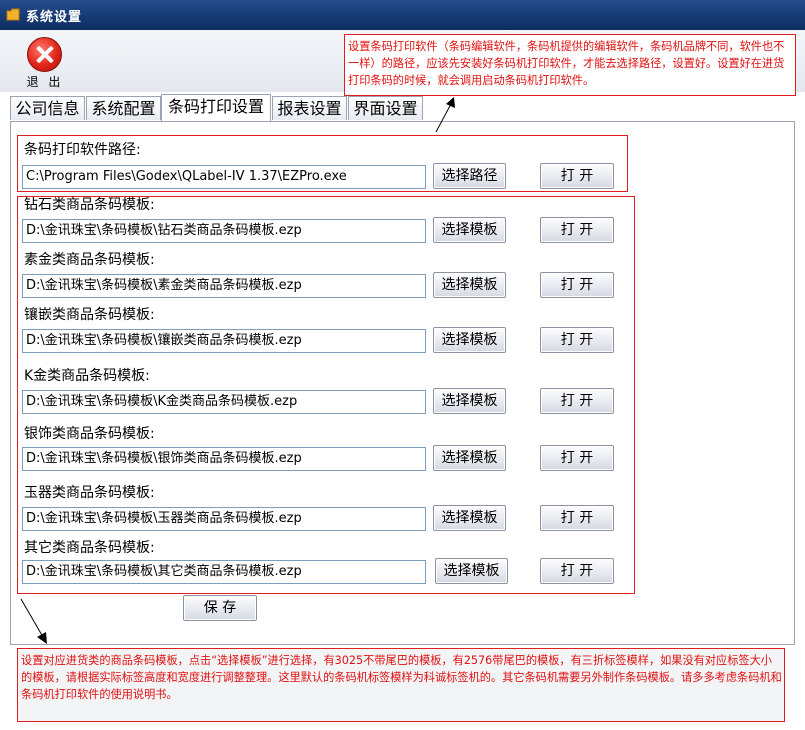  What do you see at coordinates (577, 230) in the screenshot?
I see `open-template-button-diamond: 打 开` at bounding box center [577, 230].